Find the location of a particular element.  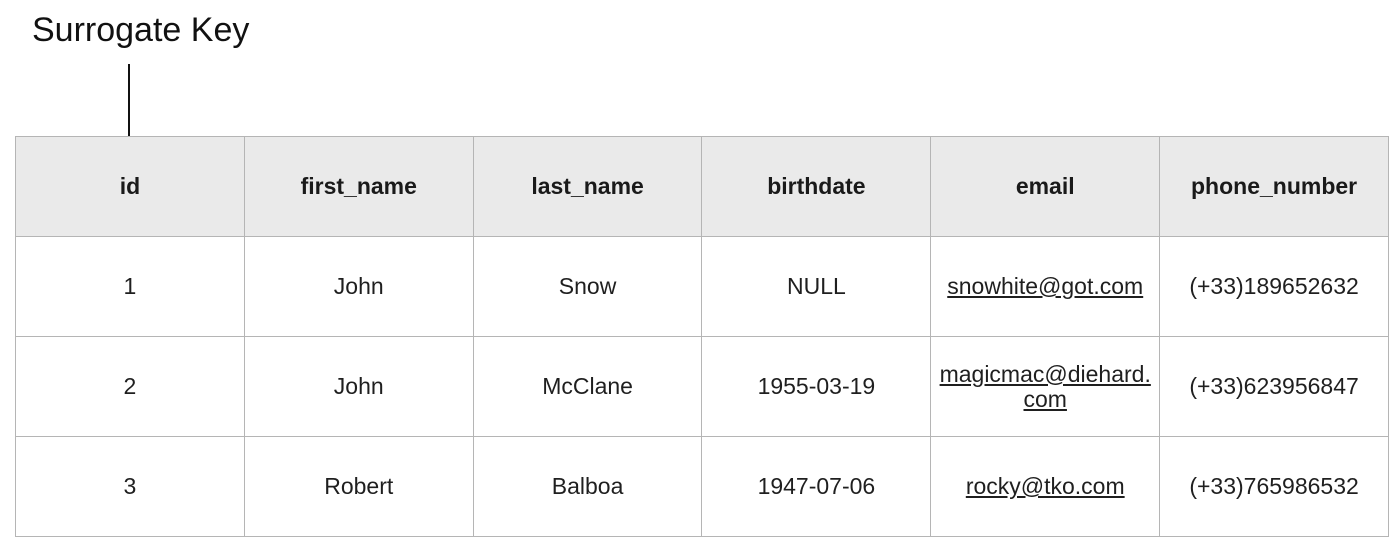

cell-first-name: Robert is located at coordinates (358, 486).